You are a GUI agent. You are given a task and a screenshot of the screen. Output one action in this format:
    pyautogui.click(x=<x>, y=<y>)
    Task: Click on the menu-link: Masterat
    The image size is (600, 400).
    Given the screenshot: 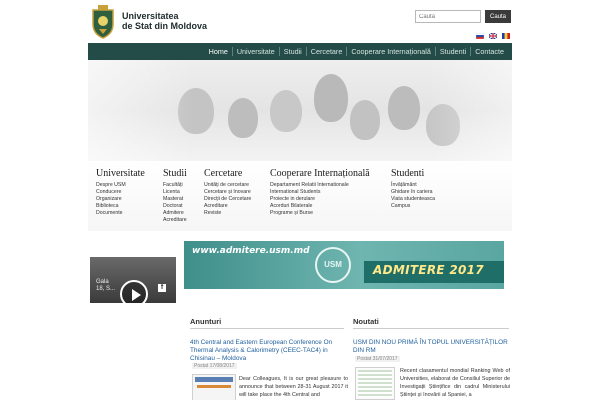 What is the action you would take?
    pyautogui.click(x=175, y=199)
    